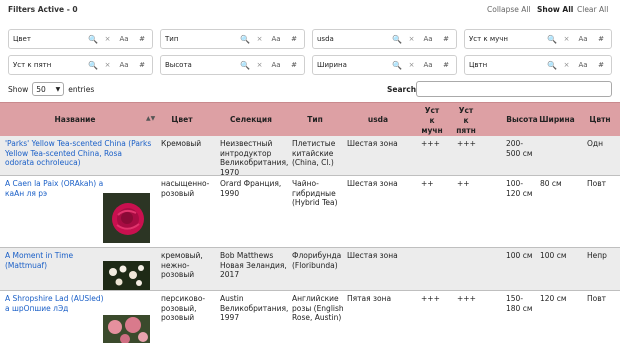  Describe the element at coordinates (369, 298) in the screenshot. I see `usda-cell: Пятая зона` at that location.